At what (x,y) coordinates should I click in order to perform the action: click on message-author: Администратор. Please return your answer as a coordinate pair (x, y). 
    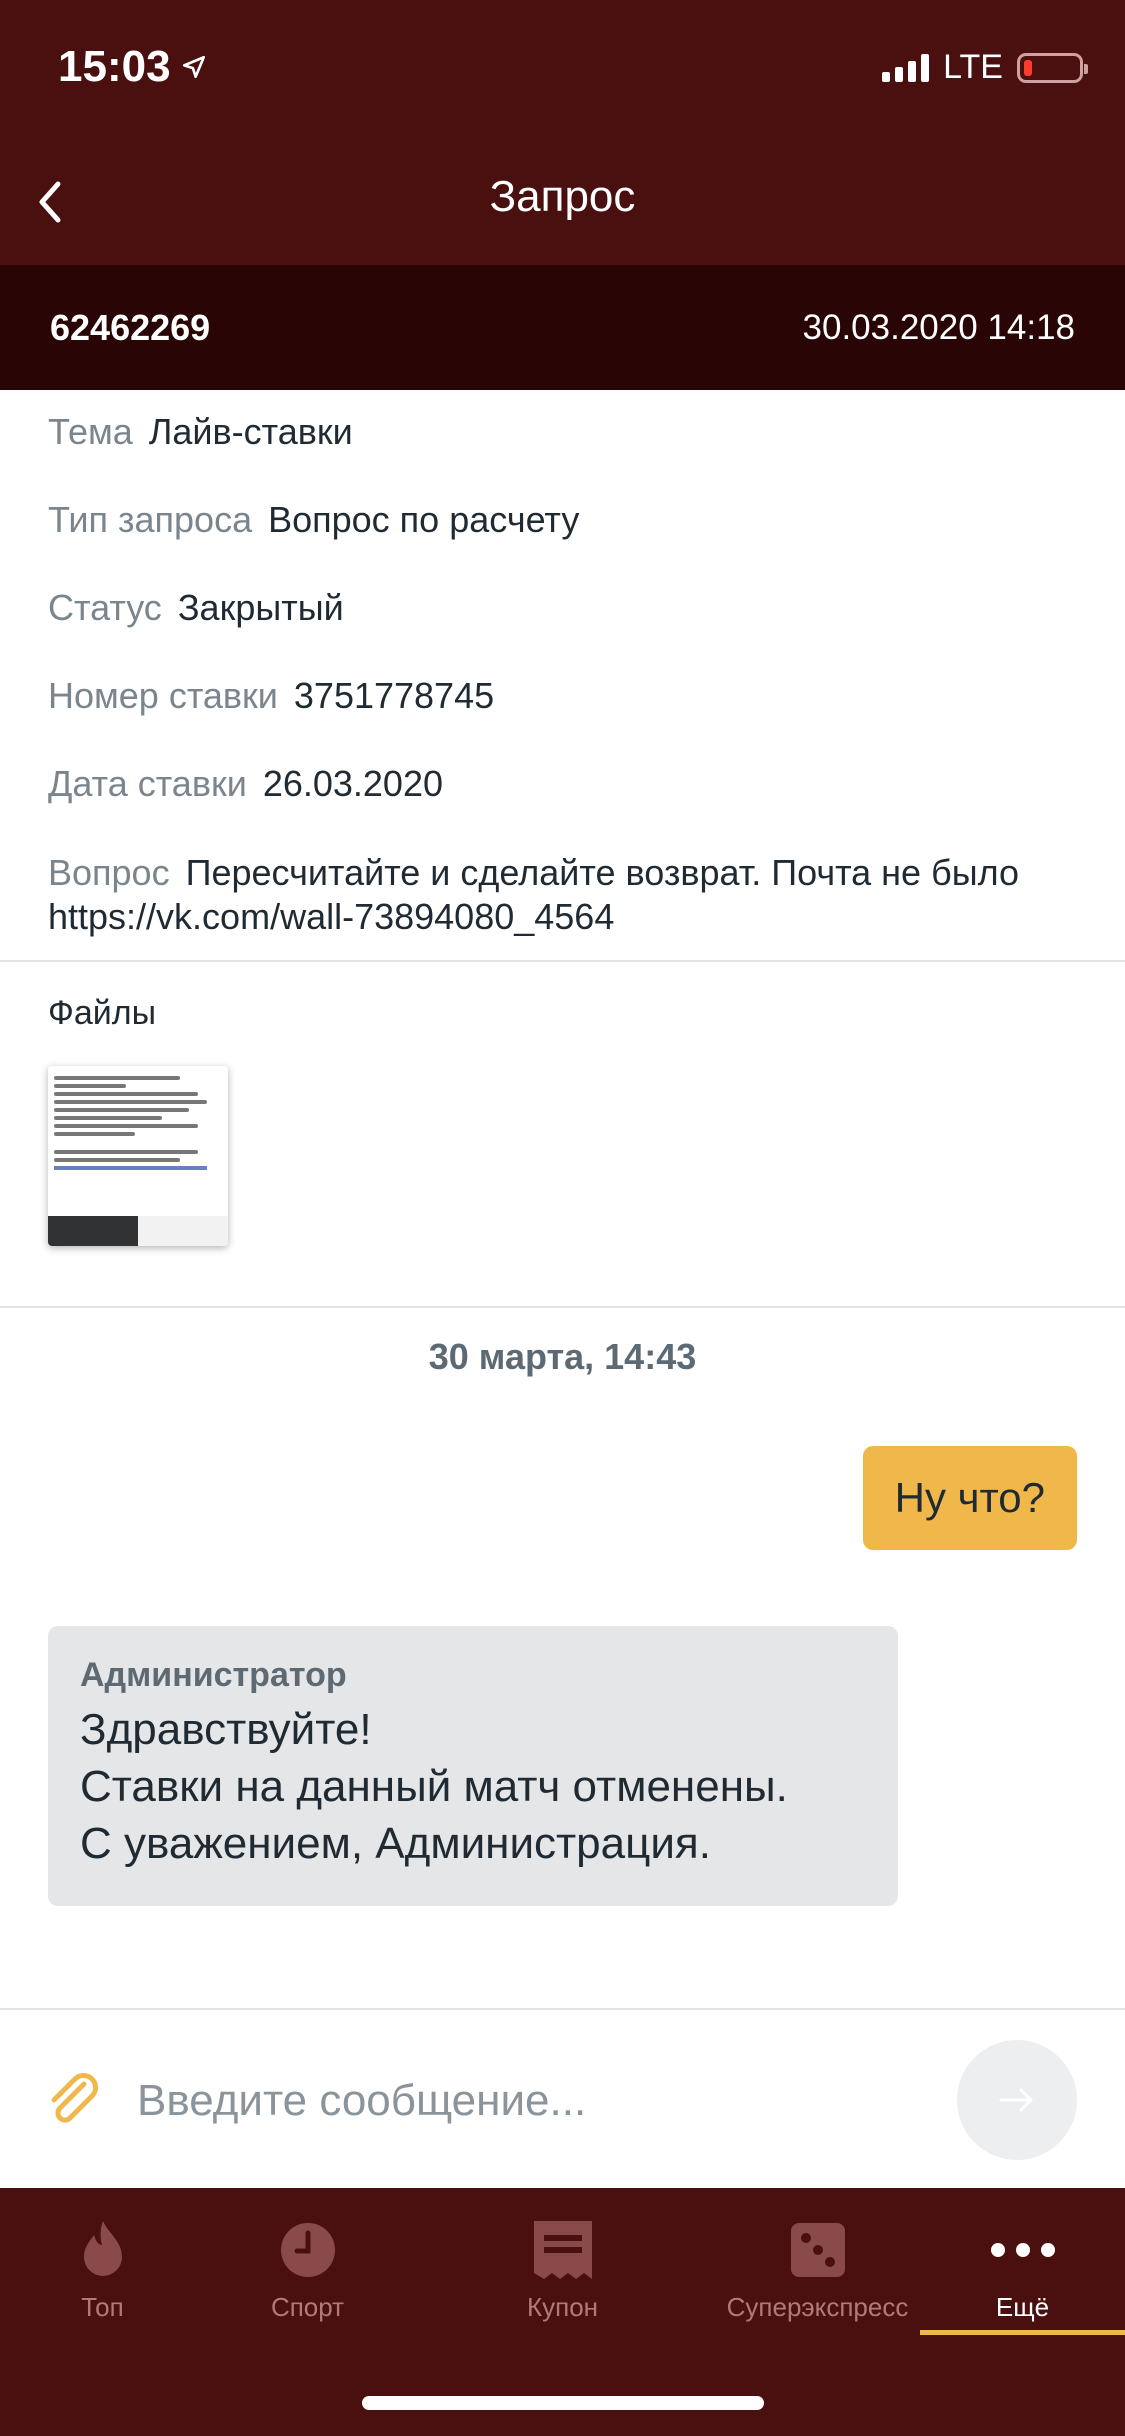
    Looking at the image, I should click on (213, 1675).